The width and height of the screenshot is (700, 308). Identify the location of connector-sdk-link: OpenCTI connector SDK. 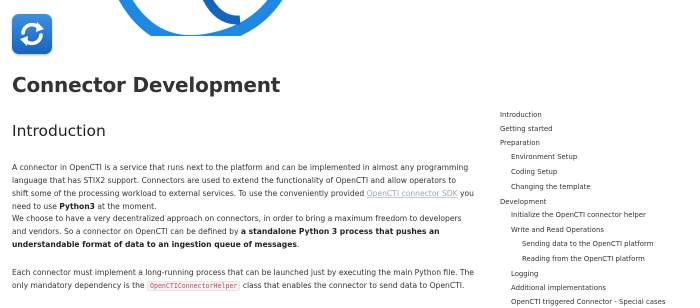
(412, 193).